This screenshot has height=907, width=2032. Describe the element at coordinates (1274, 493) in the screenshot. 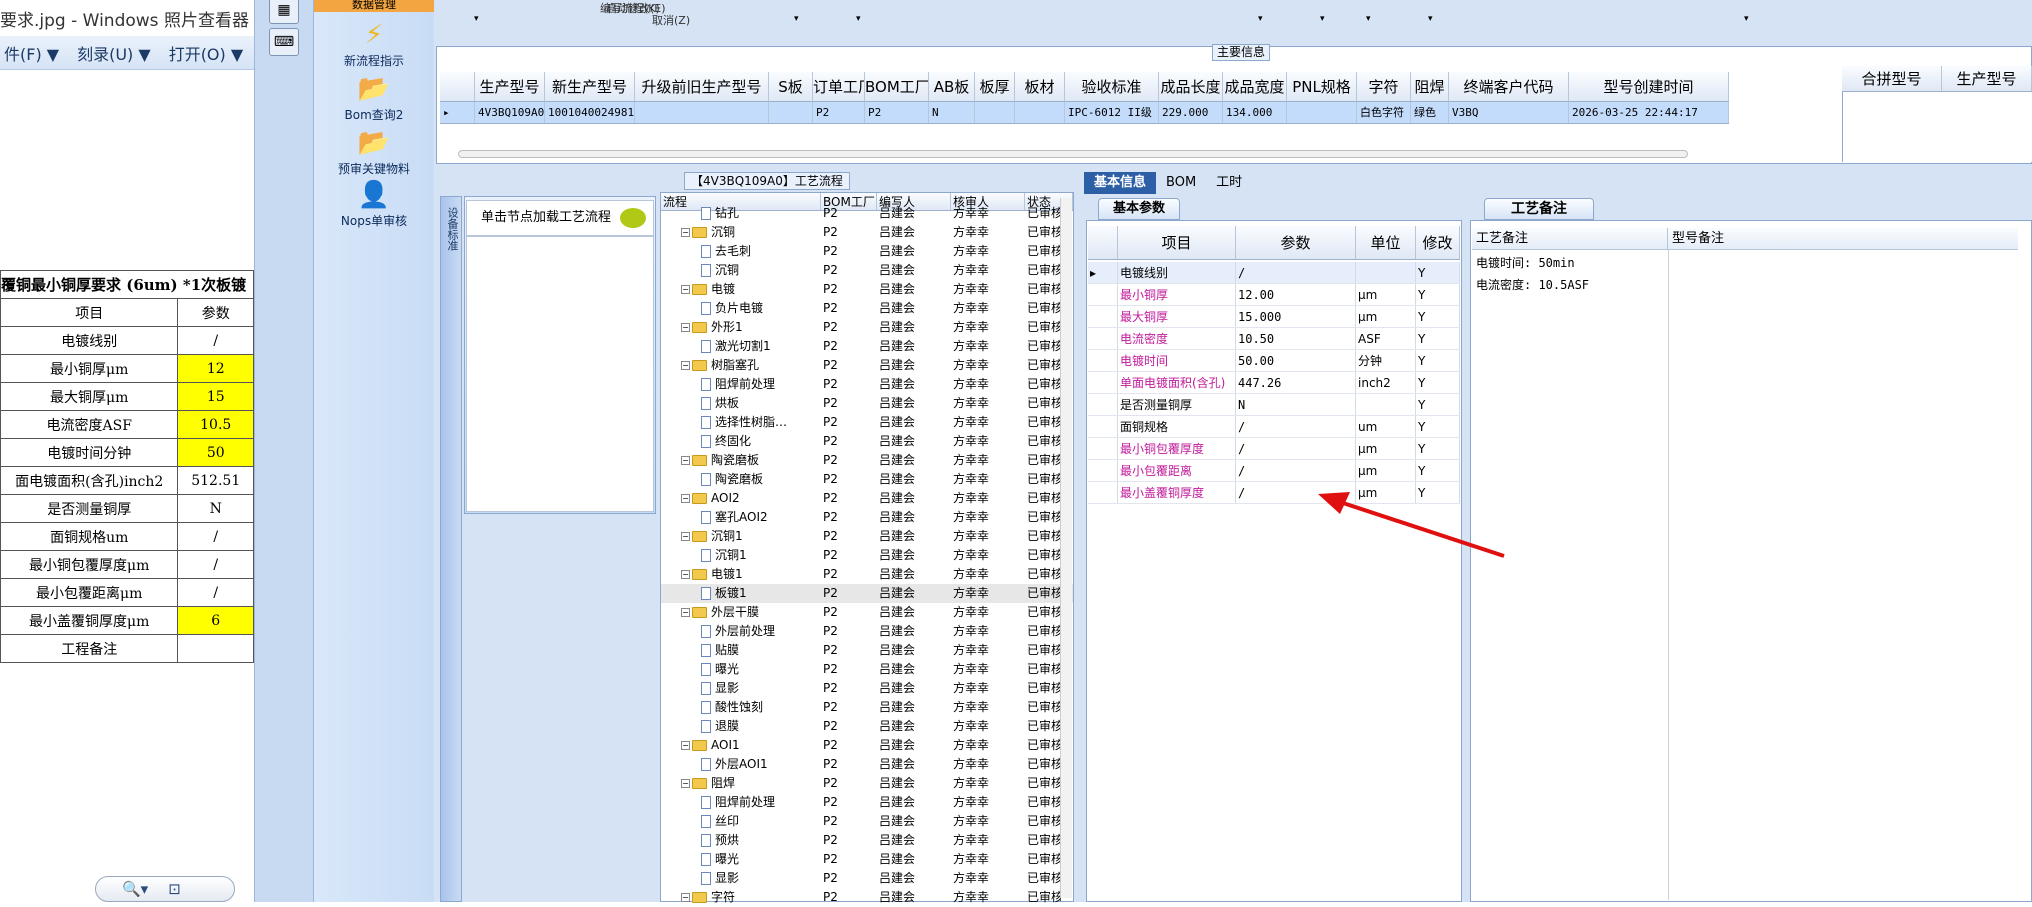

I see `param-row: 最小盖覆铜厚度 / μm Y` at that location.